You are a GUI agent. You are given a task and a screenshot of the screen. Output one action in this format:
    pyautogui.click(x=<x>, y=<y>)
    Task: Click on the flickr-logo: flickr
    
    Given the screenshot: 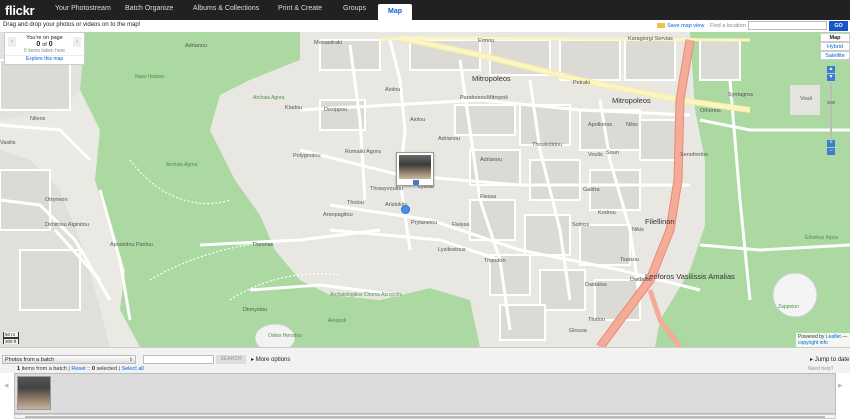 What is the action you would take?
    pyautogui.click(x=20, y=10)
    